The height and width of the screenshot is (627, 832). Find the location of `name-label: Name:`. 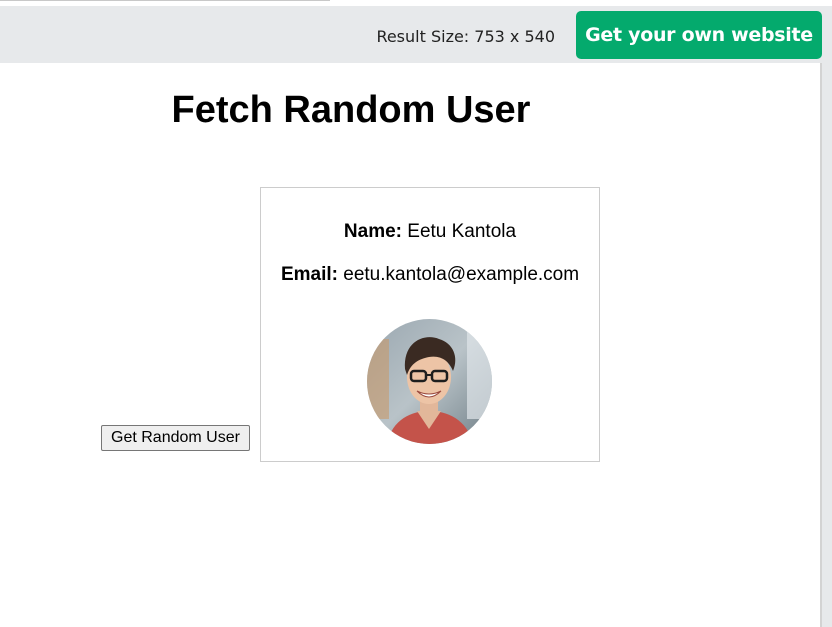

name-label: Name: is located at coordinates (372, 231).